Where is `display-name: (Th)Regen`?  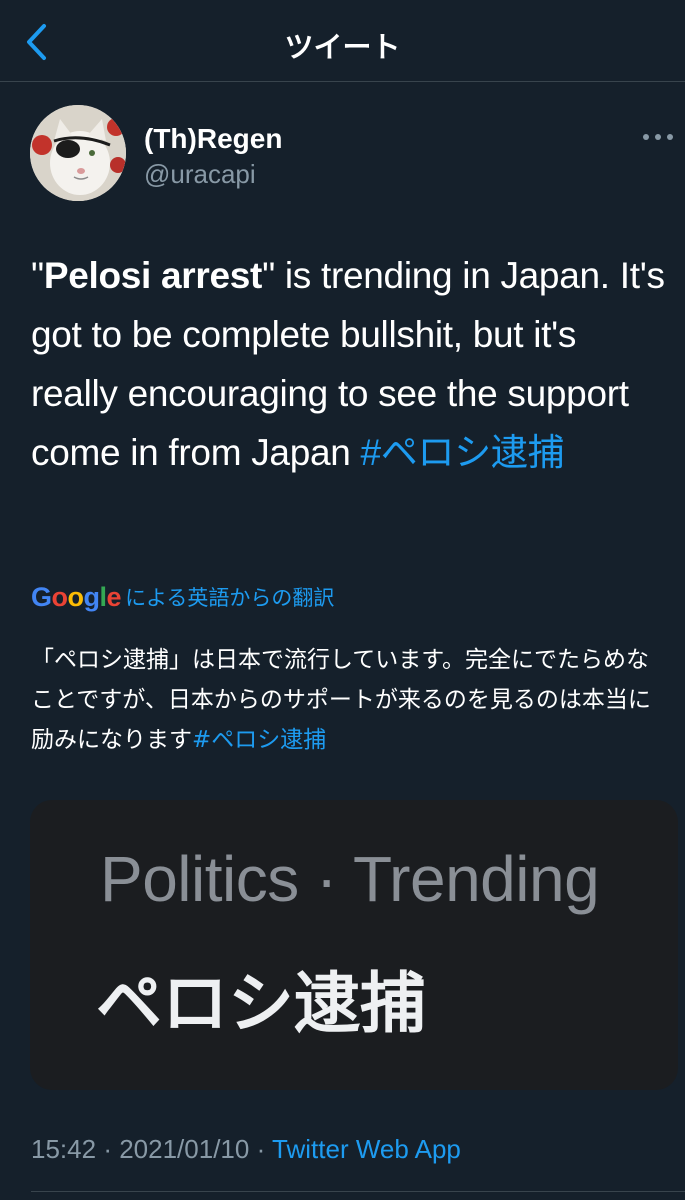 display-name: (Th)Regen is located at coordinates (213, 139).